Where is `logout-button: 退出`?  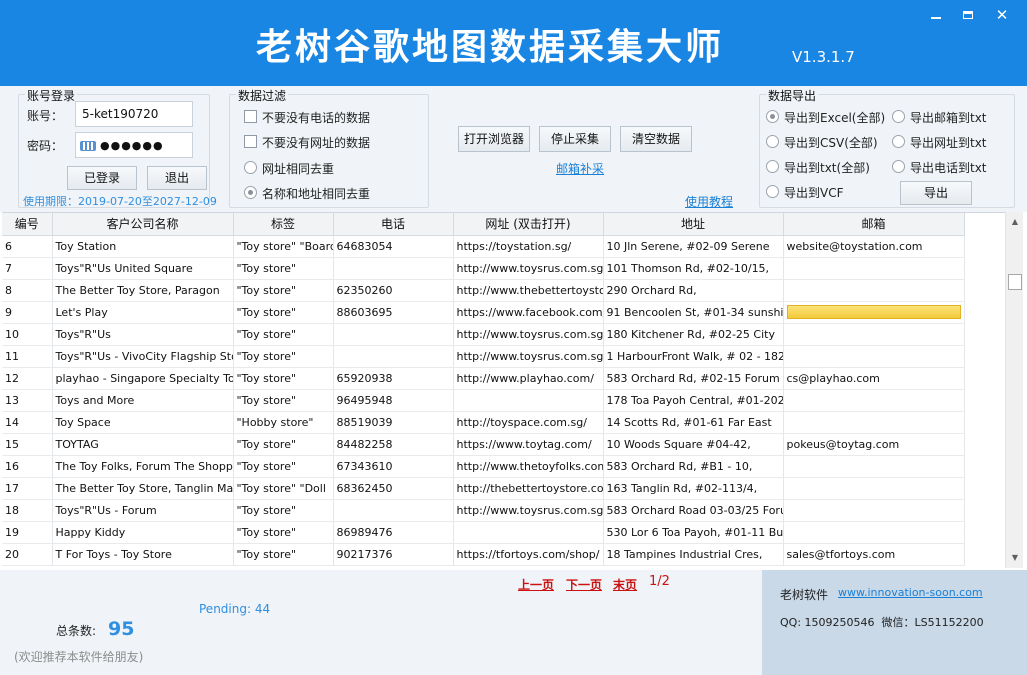 logout-button: 退出 is located at coordinates (177, 178).